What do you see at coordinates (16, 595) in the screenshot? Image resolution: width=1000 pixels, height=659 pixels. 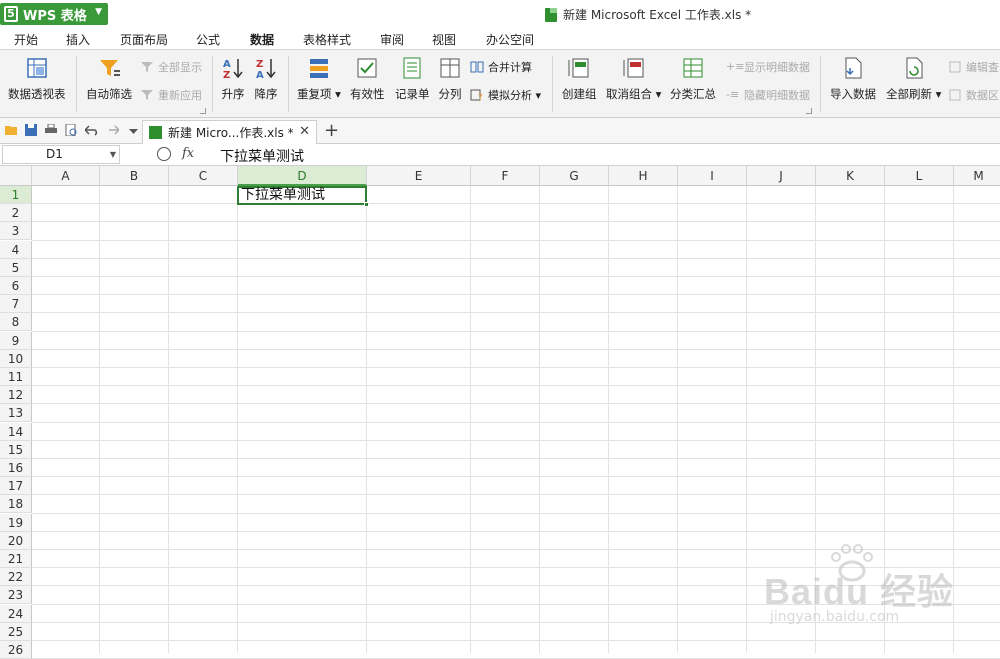 I see `row-header-23: 23` at bounding box center [16, 595].